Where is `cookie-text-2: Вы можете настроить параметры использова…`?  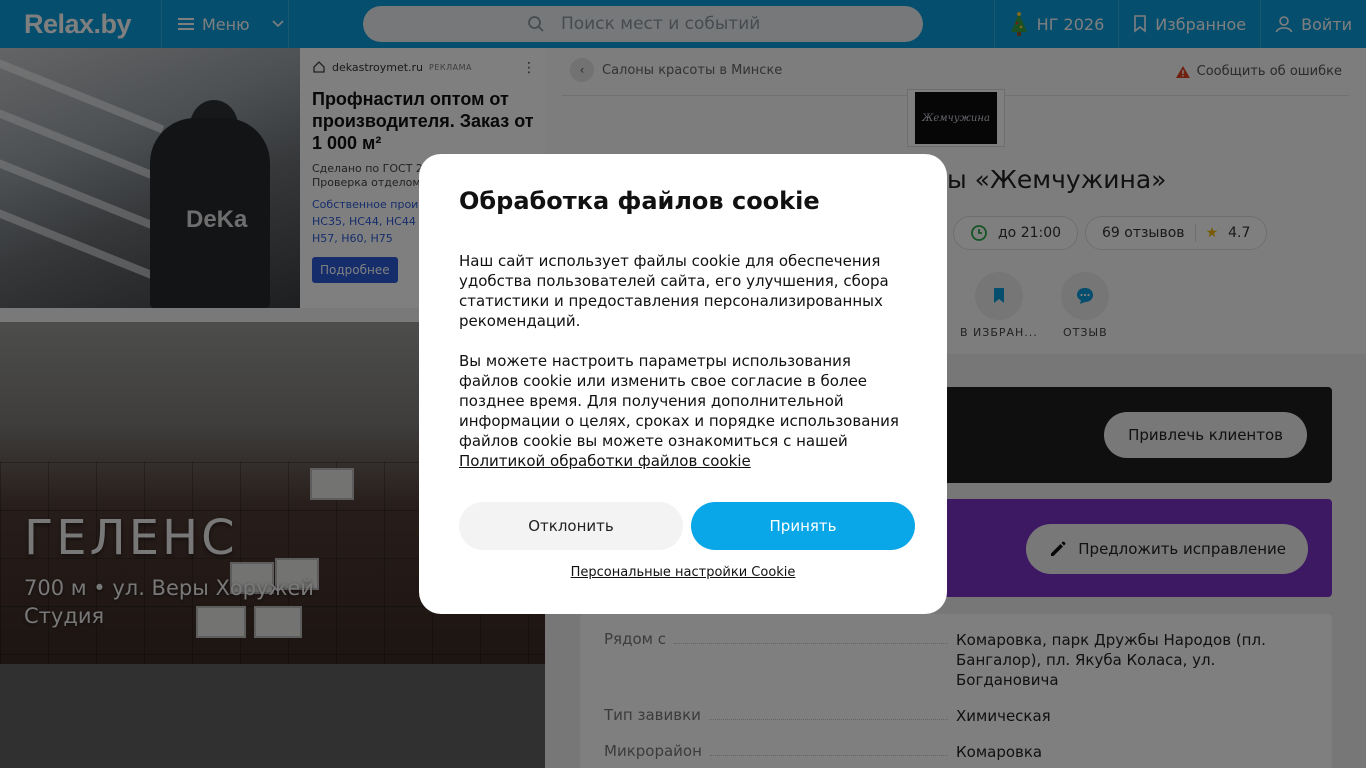 cookie-text-2: Вы можете настроить параметры использова… is located at coordinates (679, 411).